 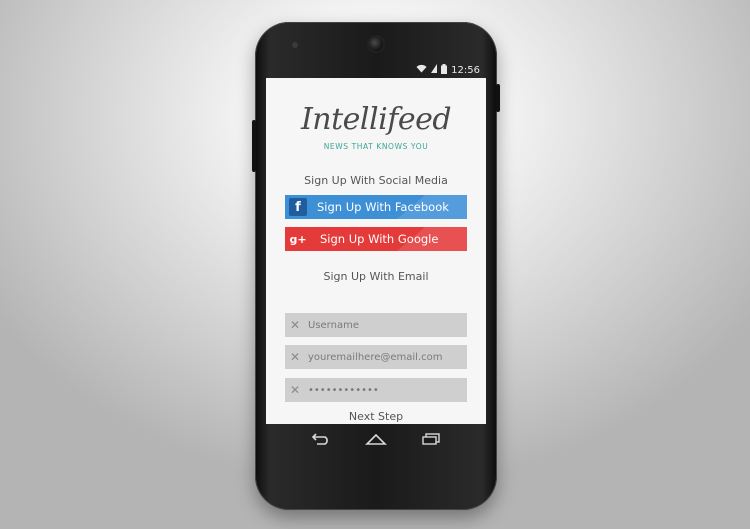 I want to click on password-field: ✕, so click(x=376, y=390).